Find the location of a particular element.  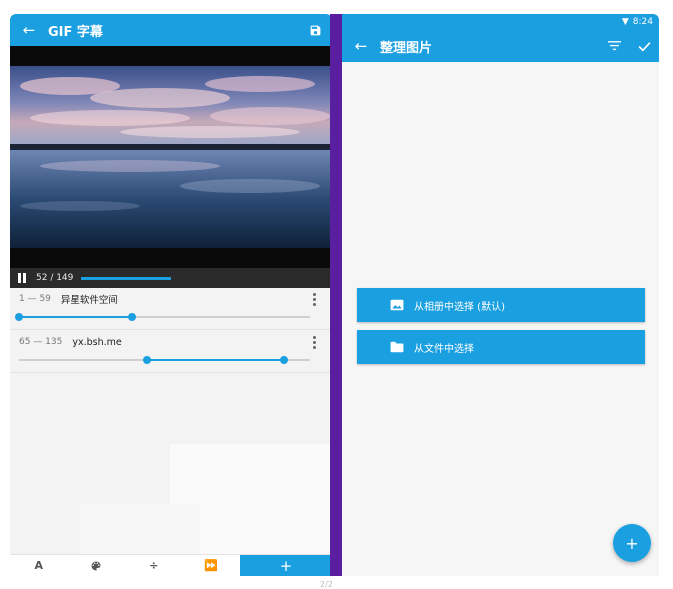

divide-icon: ÷ is located at coordinates (154, 565).